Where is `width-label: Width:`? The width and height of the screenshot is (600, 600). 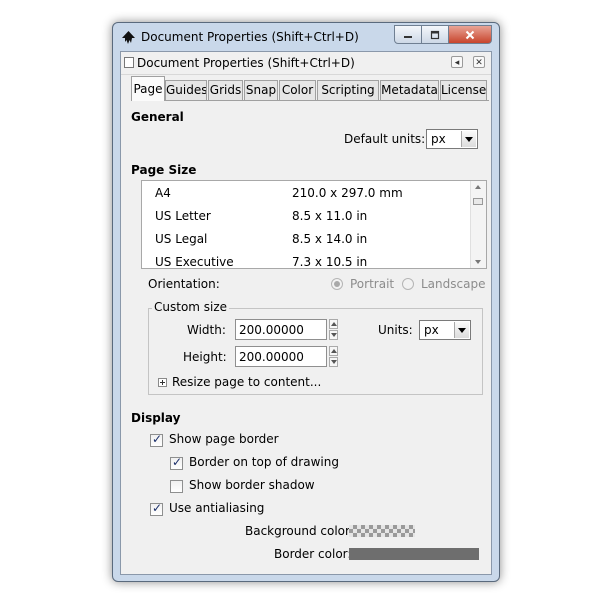
width-label: Width: is located at coordinates (206, 330).